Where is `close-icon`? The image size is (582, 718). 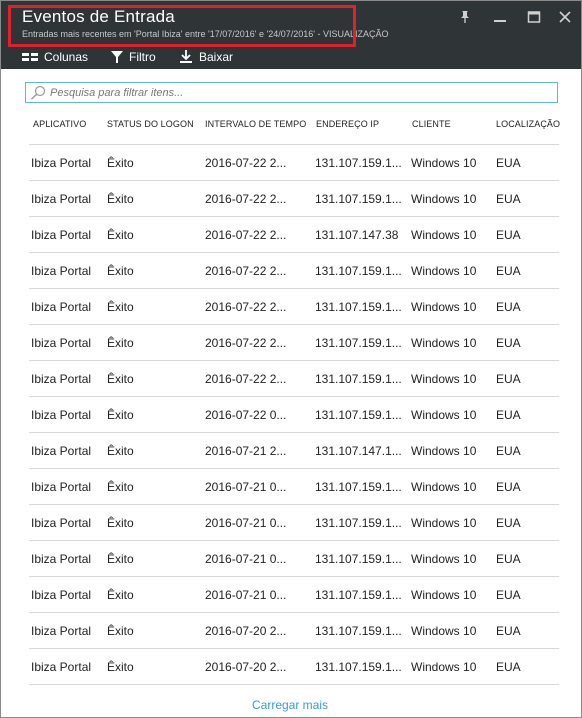
close-icon is located at coordinates (565, 17).